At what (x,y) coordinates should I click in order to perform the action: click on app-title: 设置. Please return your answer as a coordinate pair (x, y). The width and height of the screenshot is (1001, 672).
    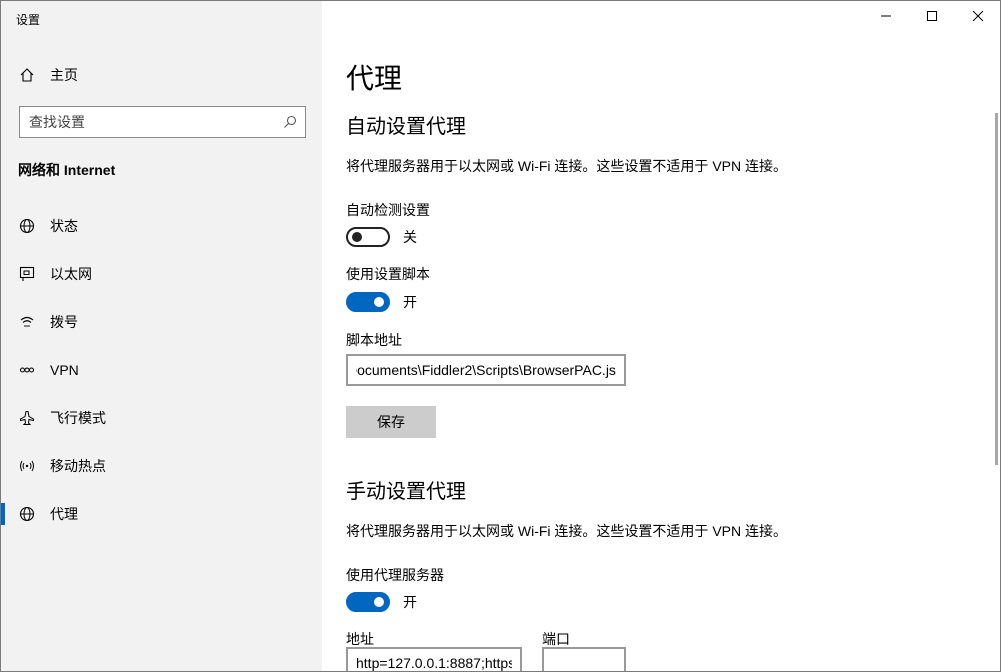
    Looking at the image, I should click on (28, 20).